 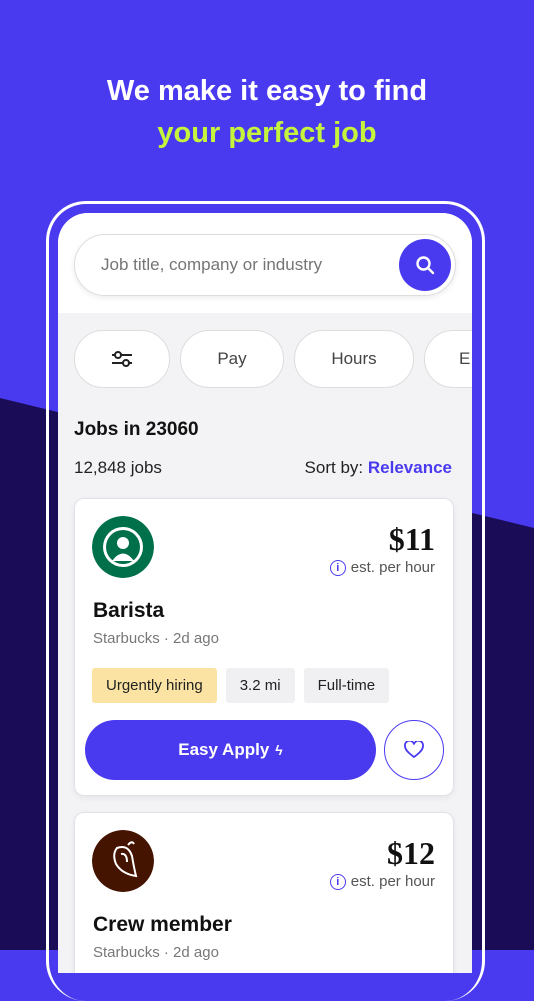 I want to click on save-job-button, so click(x=414, y=750).